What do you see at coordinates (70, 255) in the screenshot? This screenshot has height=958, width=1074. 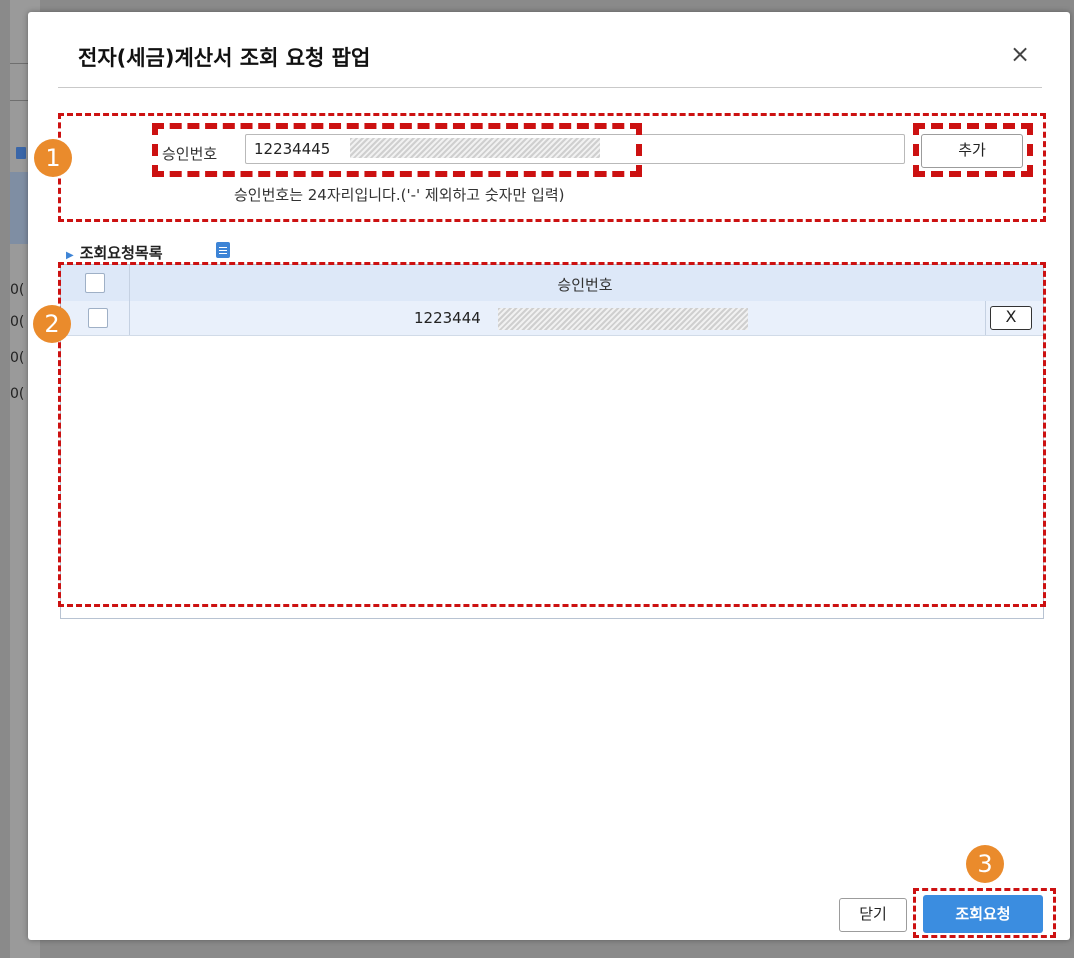 I see `triangle-icon: ▶` at bounding box center [70, 255].